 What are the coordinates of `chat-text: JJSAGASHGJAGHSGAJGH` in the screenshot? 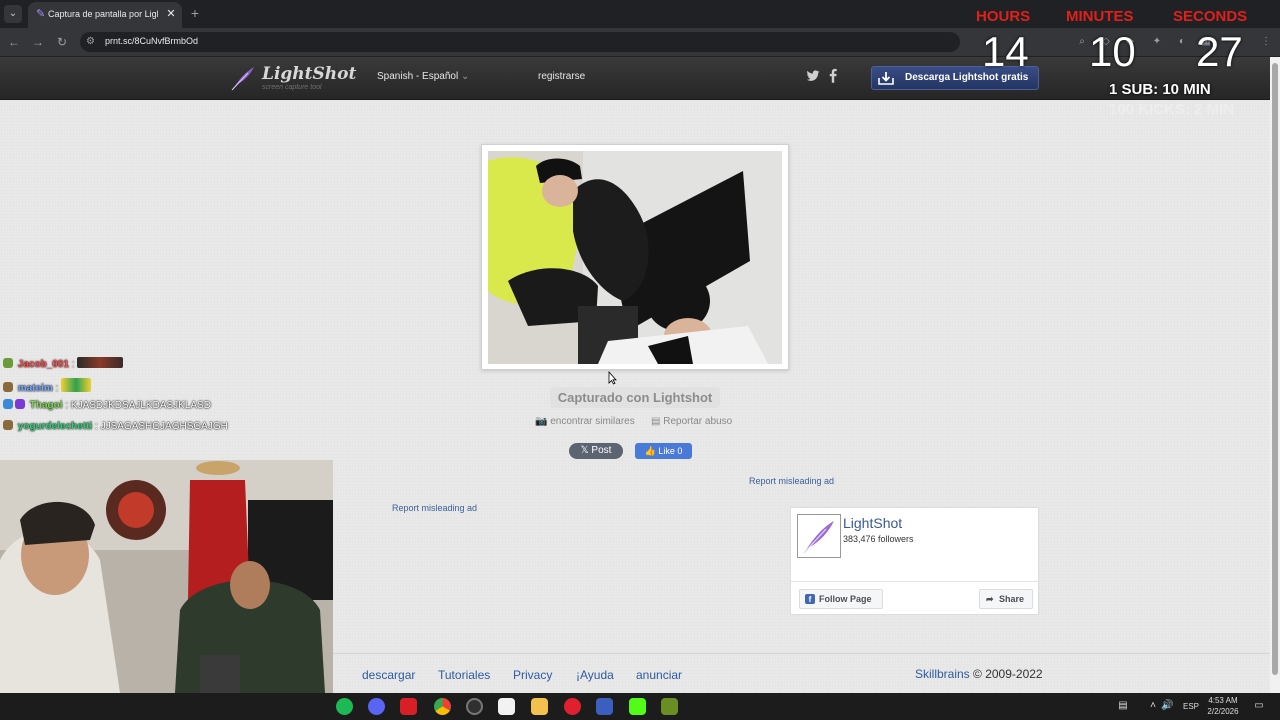 It's located at (164, 426).